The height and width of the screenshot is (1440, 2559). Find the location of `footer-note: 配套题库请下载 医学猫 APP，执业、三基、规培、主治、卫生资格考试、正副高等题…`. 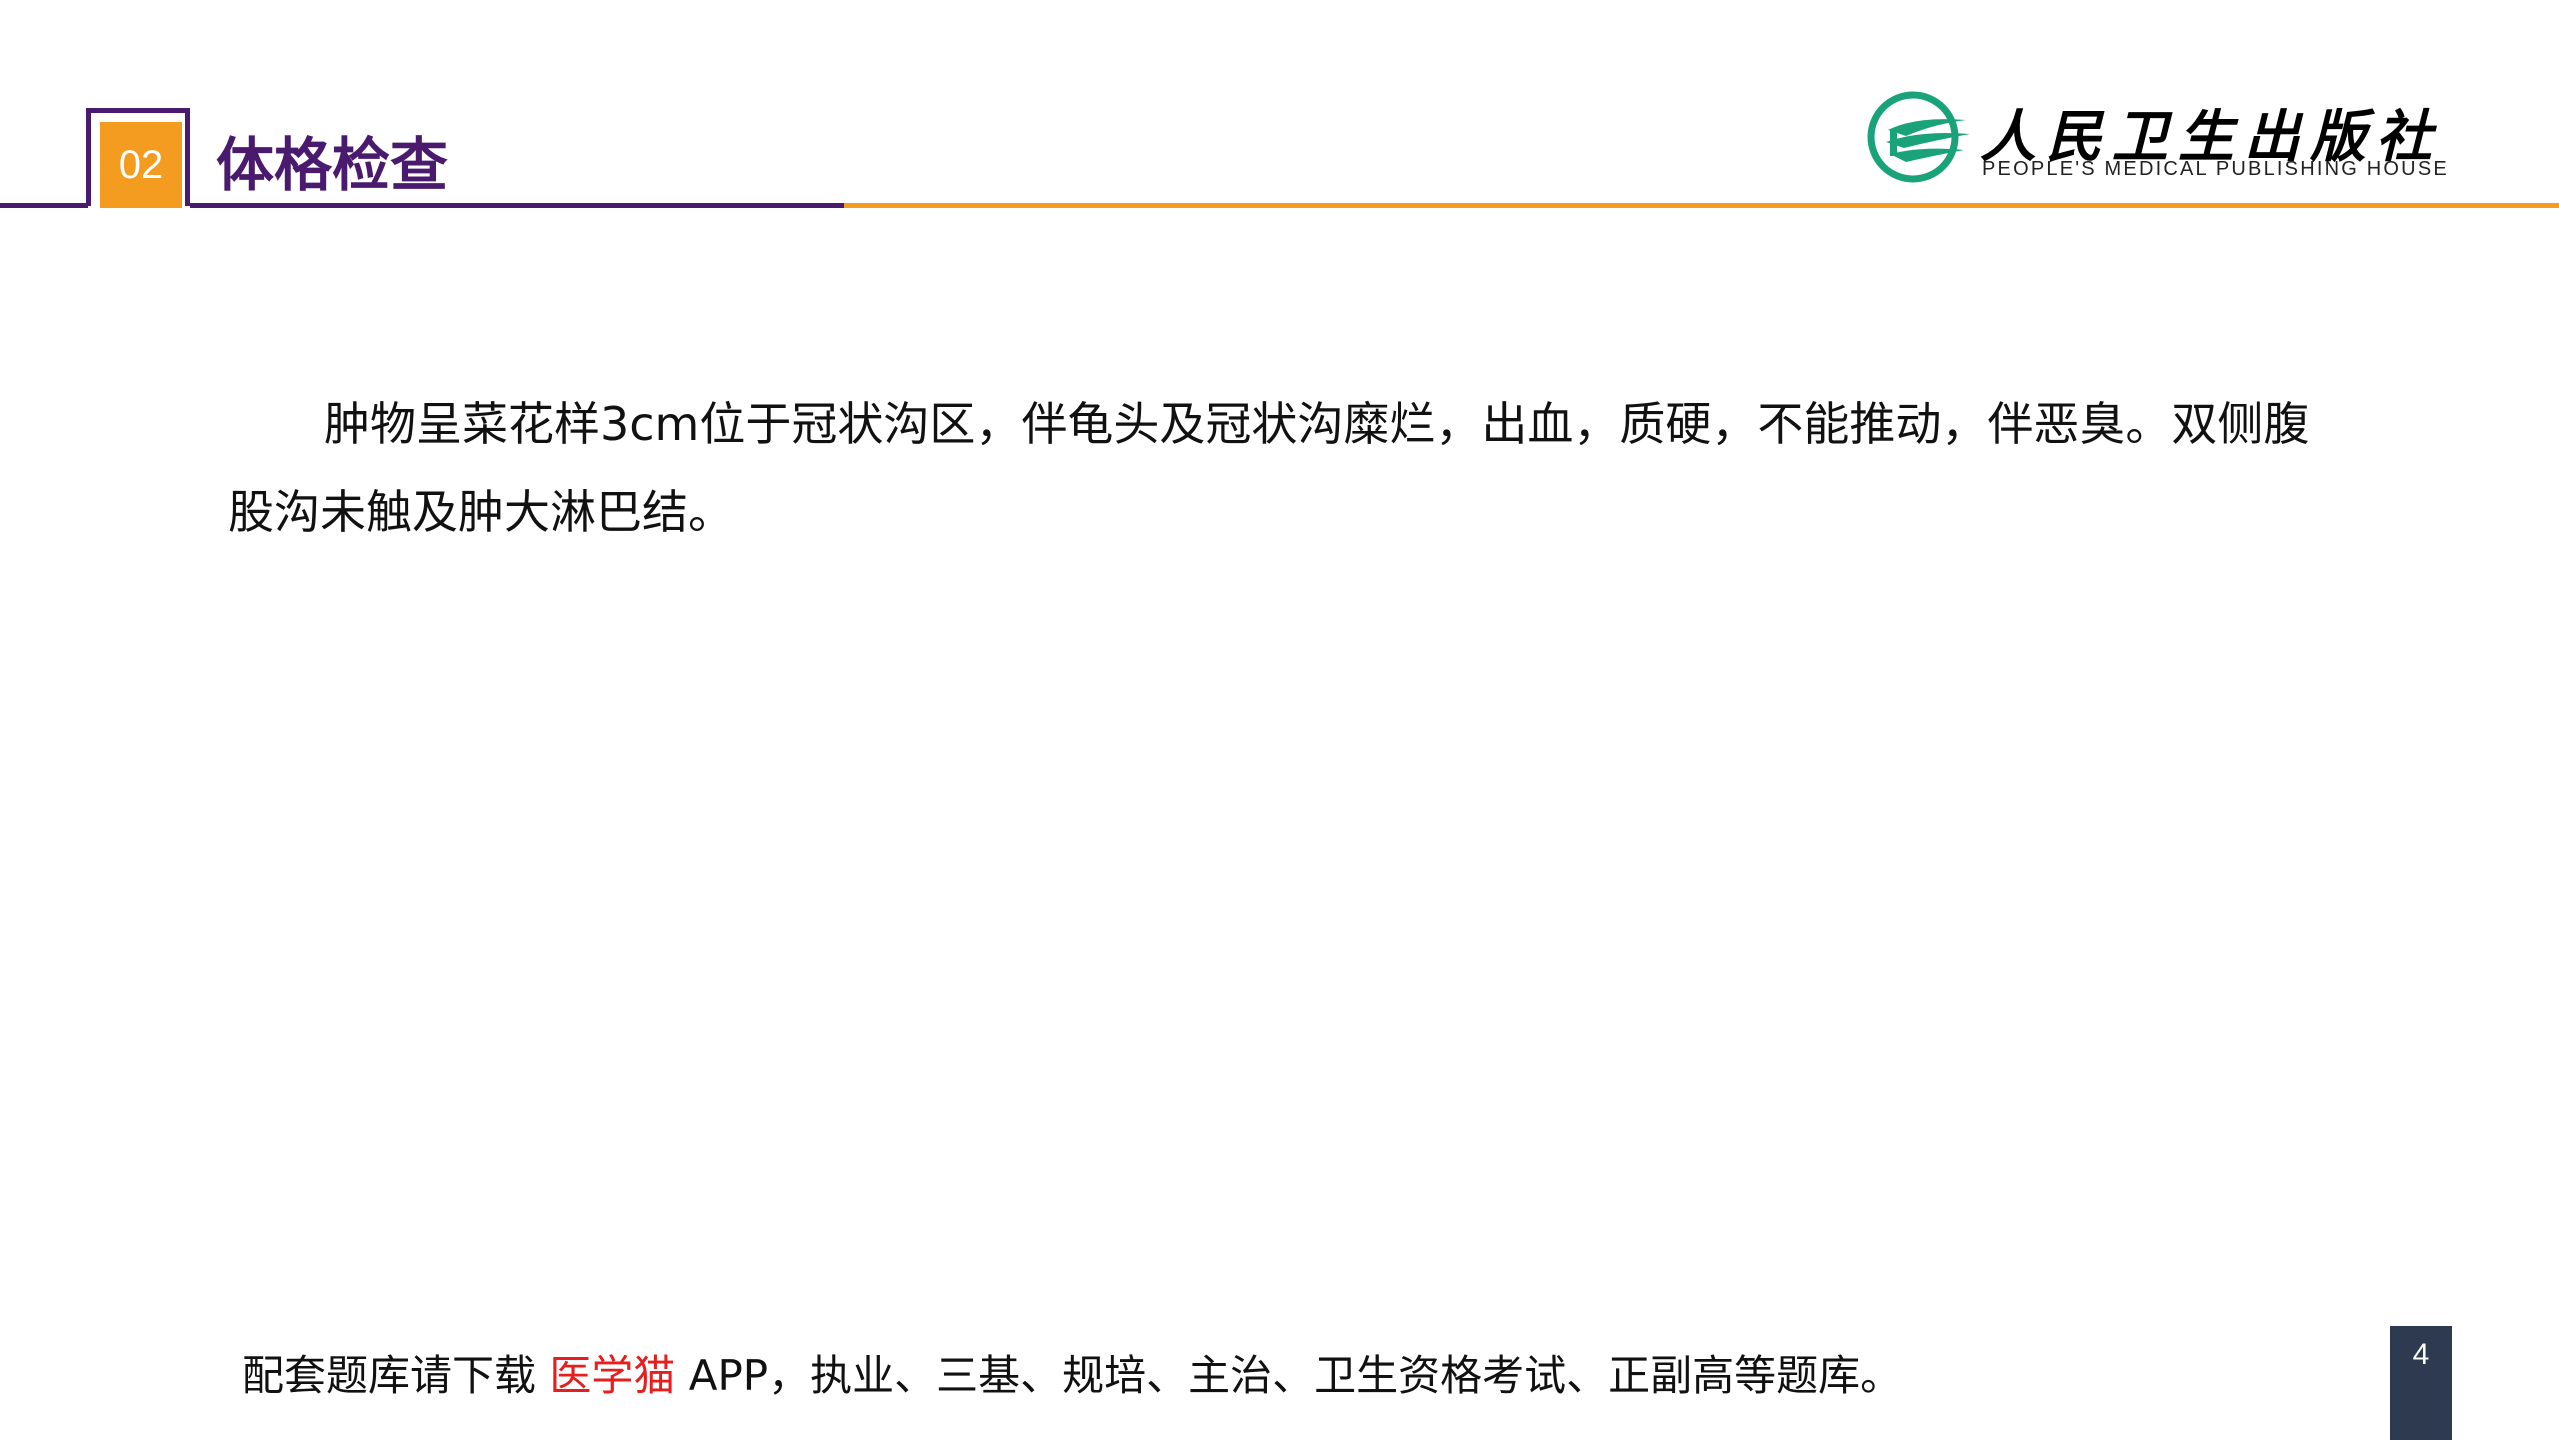

footer-note: 配套题库请下载 医学猫 APP，执业、三基、规培、主治、卫生资格考试、正副高等题… is located at coordinates (1072, 1372).